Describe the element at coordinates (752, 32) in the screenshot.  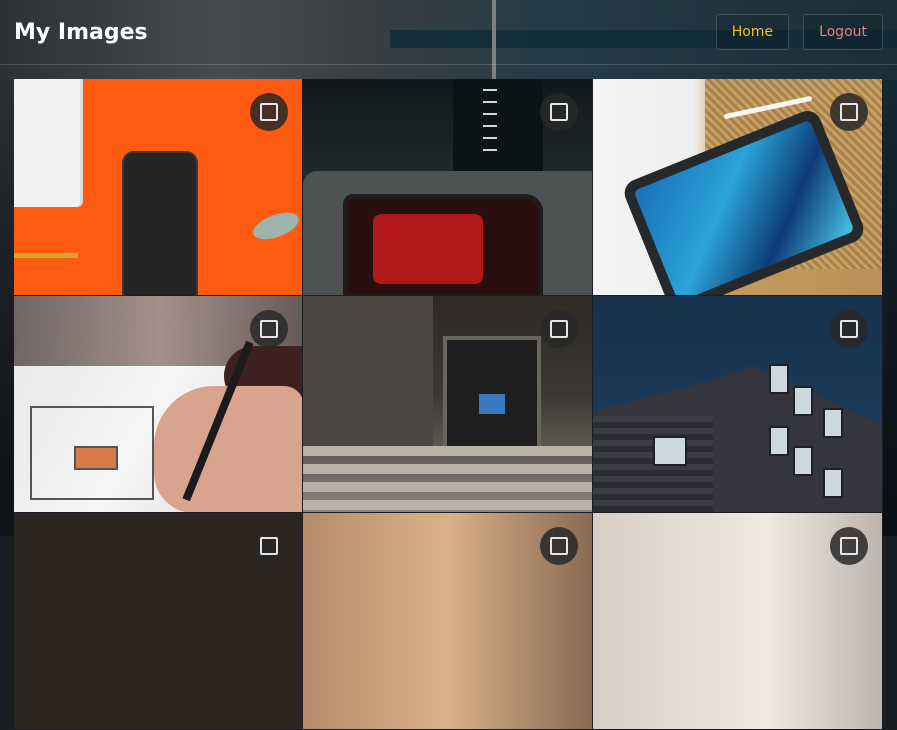
I see `home-button: Home` at that location.